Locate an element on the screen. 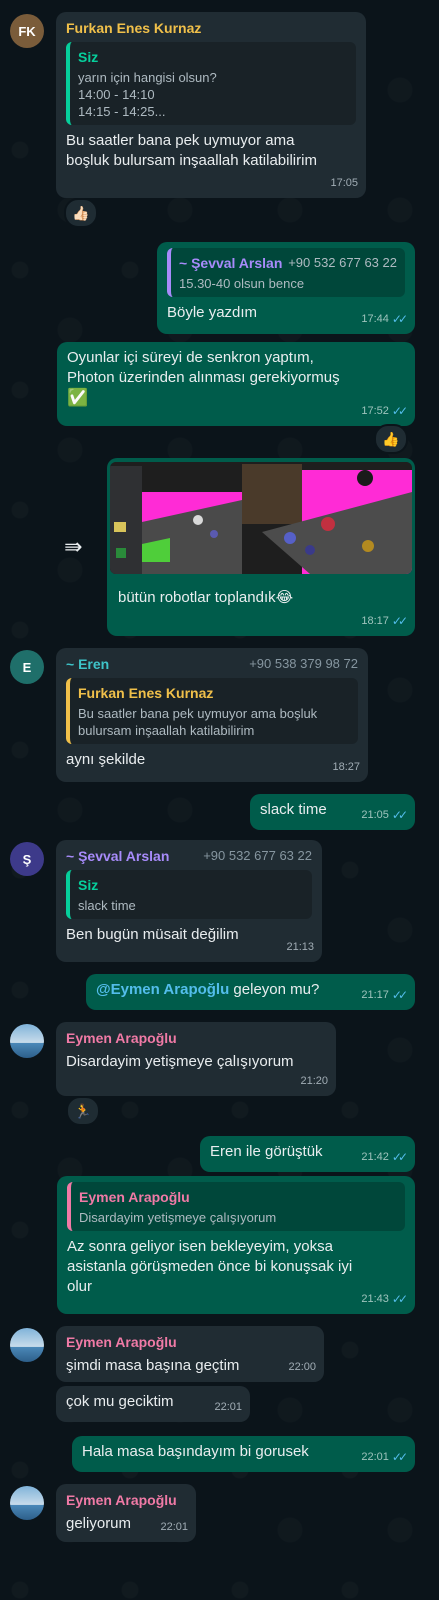  reaction-badge: 🏃 is located at coordinates (83, 1111).